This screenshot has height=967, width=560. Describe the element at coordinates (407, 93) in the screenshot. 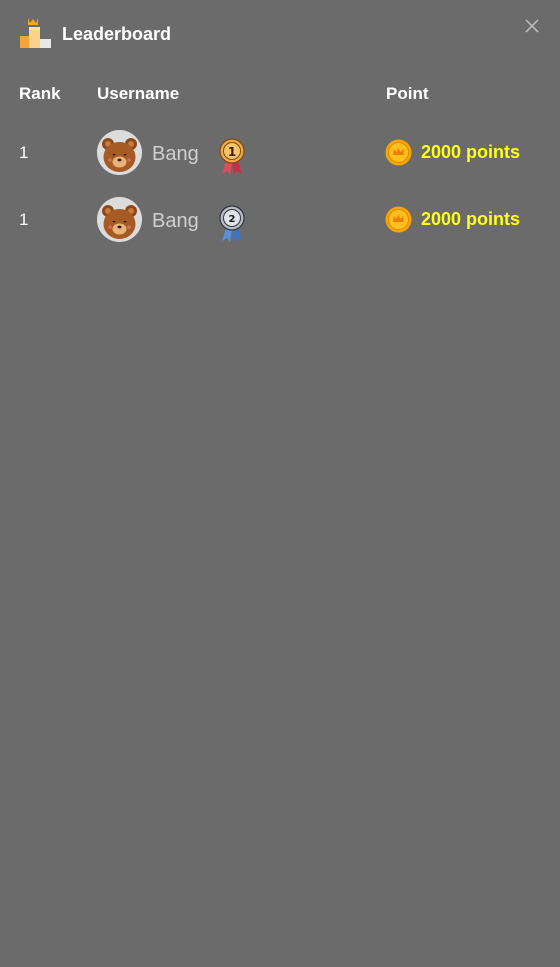

I see `column-header-point: Point` at that location.